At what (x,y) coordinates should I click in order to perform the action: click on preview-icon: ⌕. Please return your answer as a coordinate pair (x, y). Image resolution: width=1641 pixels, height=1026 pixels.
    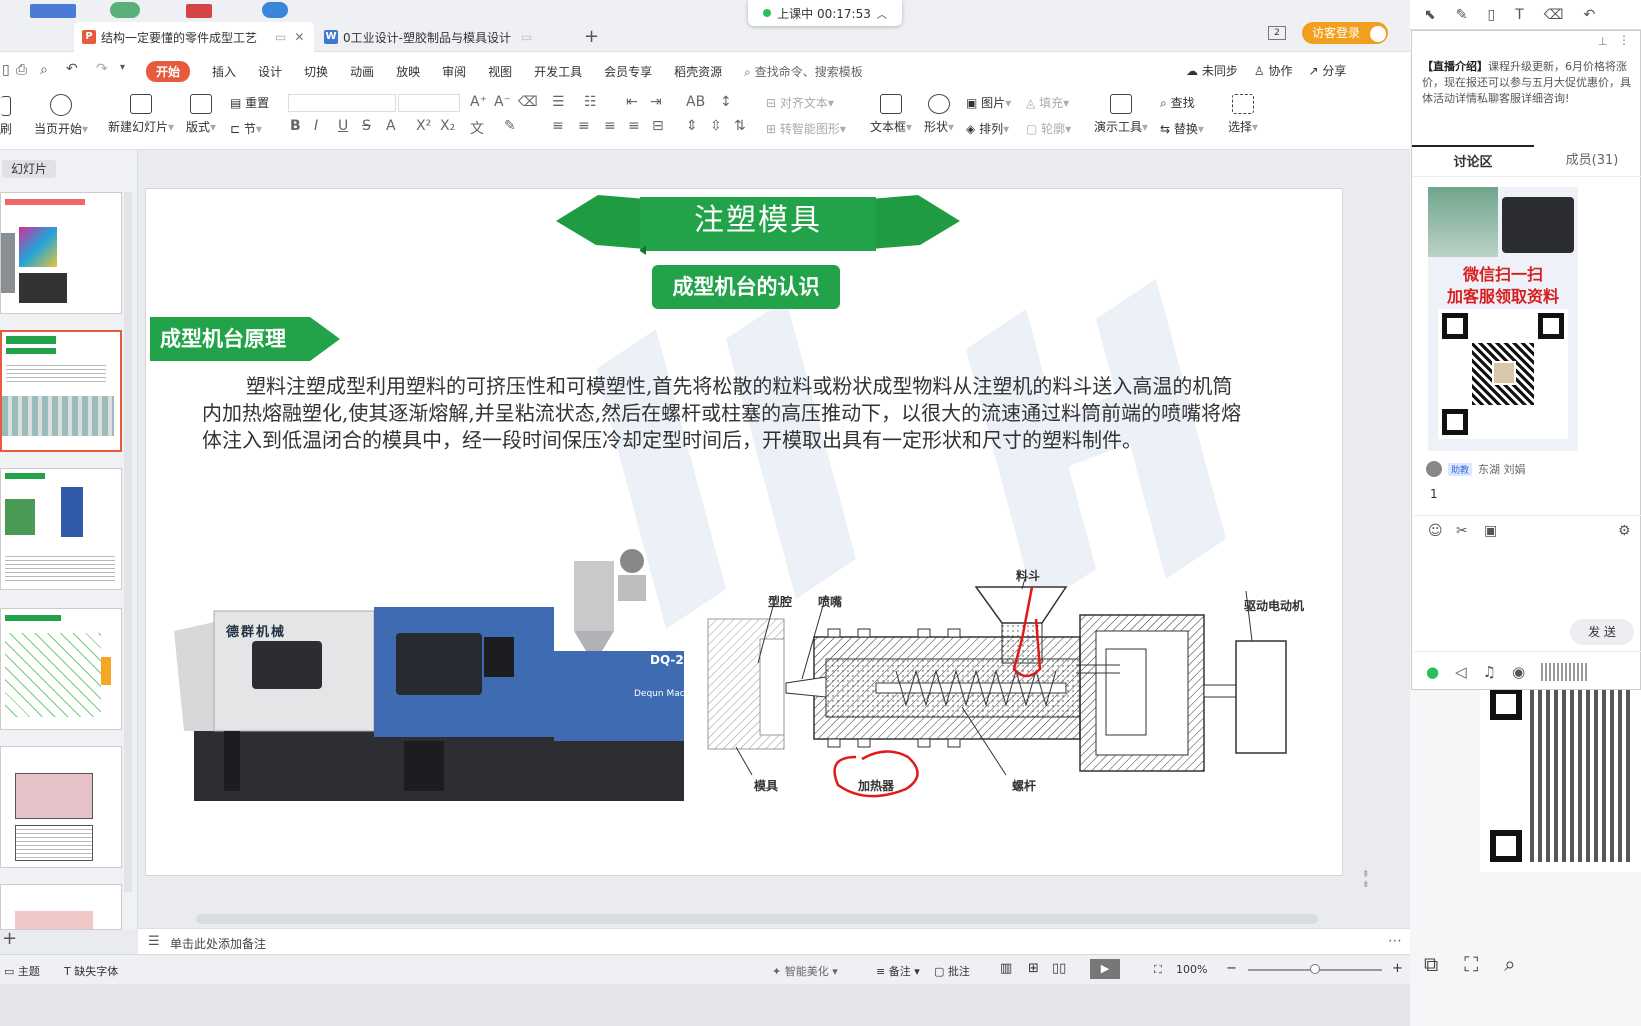
    Looking at the image, I should click on (44, 70).